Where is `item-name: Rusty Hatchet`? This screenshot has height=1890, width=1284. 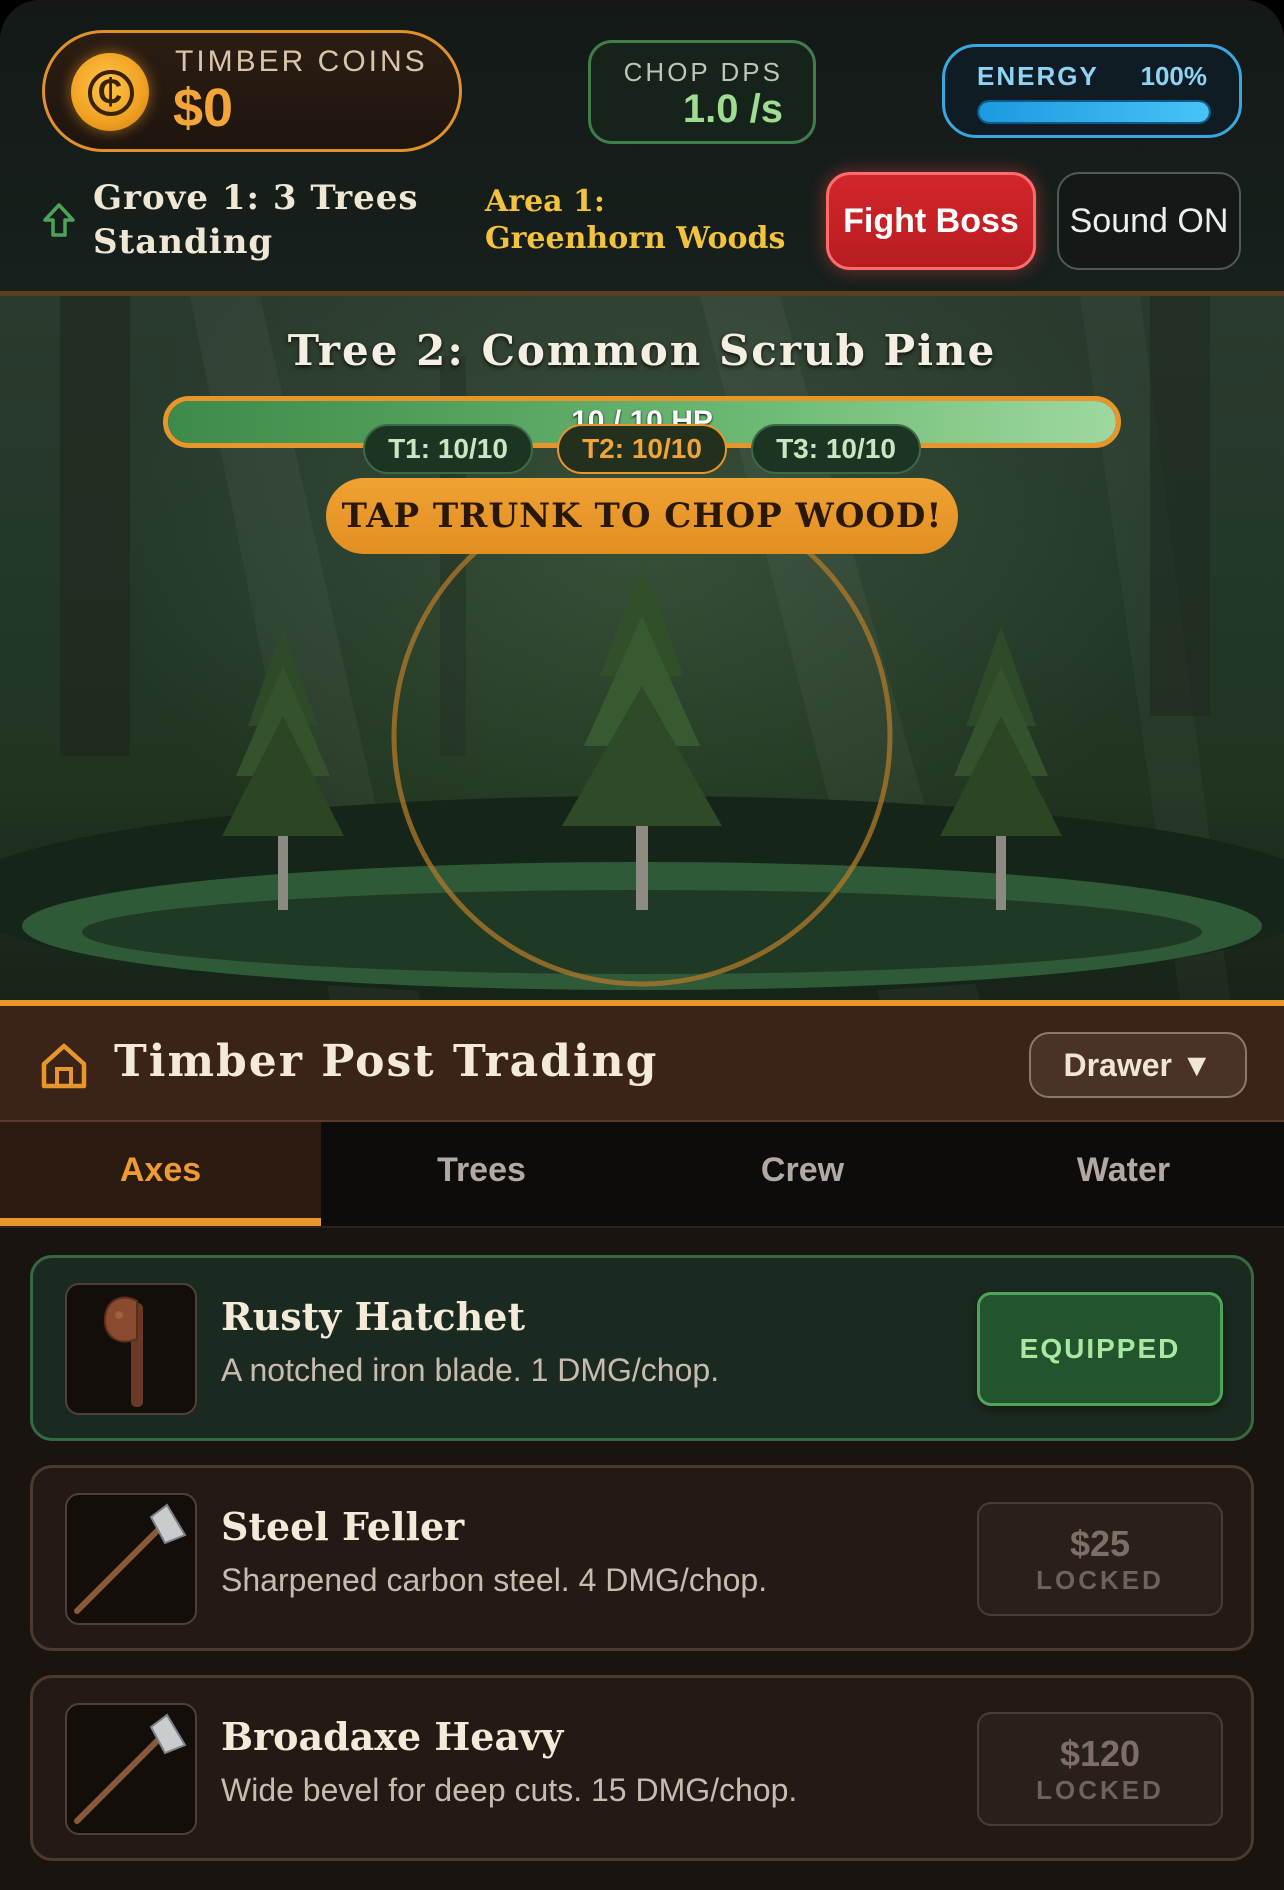
item-name: Rusty Hatchet is located at coordinates (373, 1316).